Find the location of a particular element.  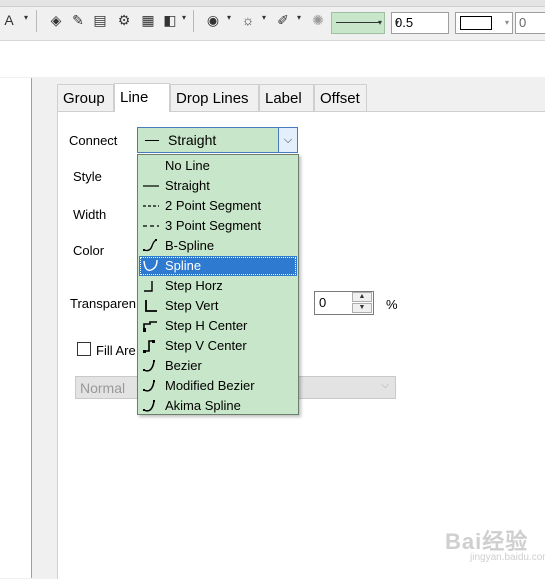

b-spline-icon is located at coordinates (150, 245).